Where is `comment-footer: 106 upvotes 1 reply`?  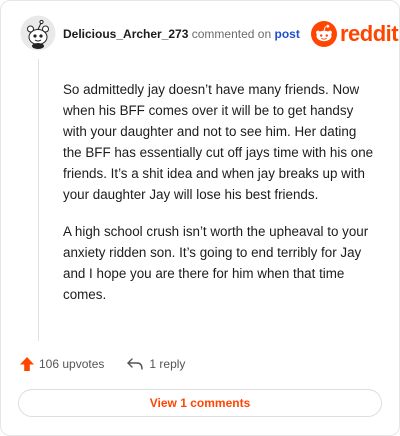
comment-footer: 106 upvotes 1 reply is located at coordinates (102, 364).